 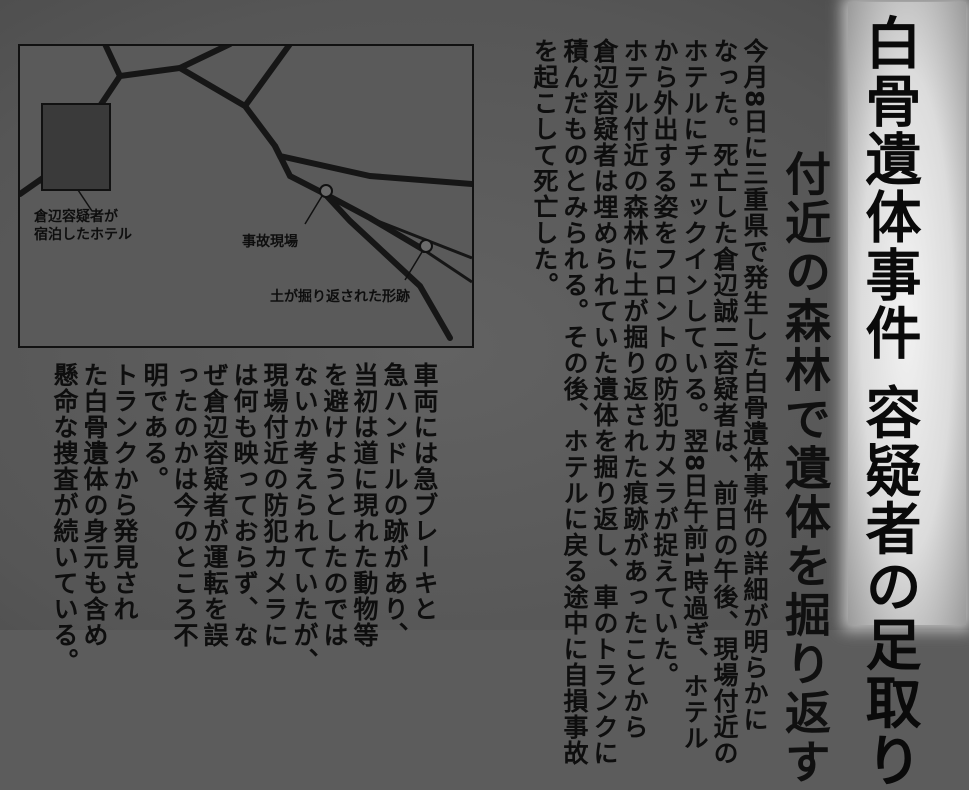 What do you see at coordinates (426, 246) in the screenshot?
I see `traces-marker` at bounding box center [426, 246].